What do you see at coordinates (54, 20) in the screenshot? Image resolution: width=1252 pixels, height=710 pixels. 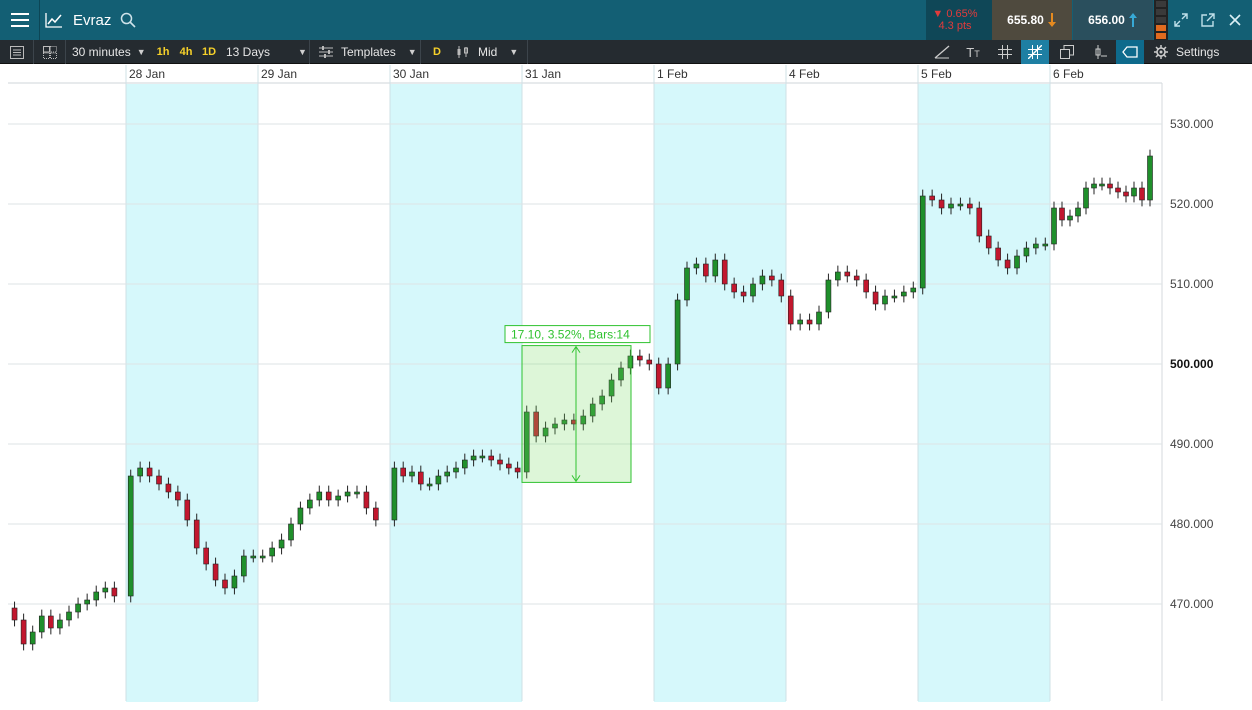 I see `chart-type-button` at bounding box center [54, 20].